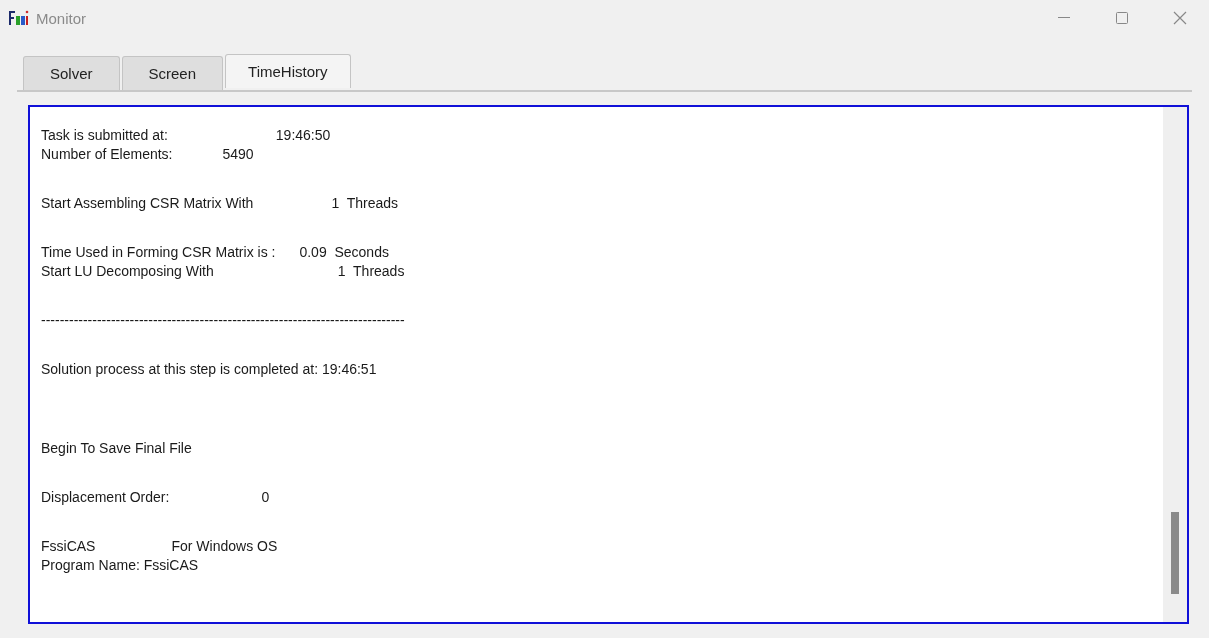  Describe the element at coordinates (265, 496) in the screenshot. I see `log-value: 0` at that location.